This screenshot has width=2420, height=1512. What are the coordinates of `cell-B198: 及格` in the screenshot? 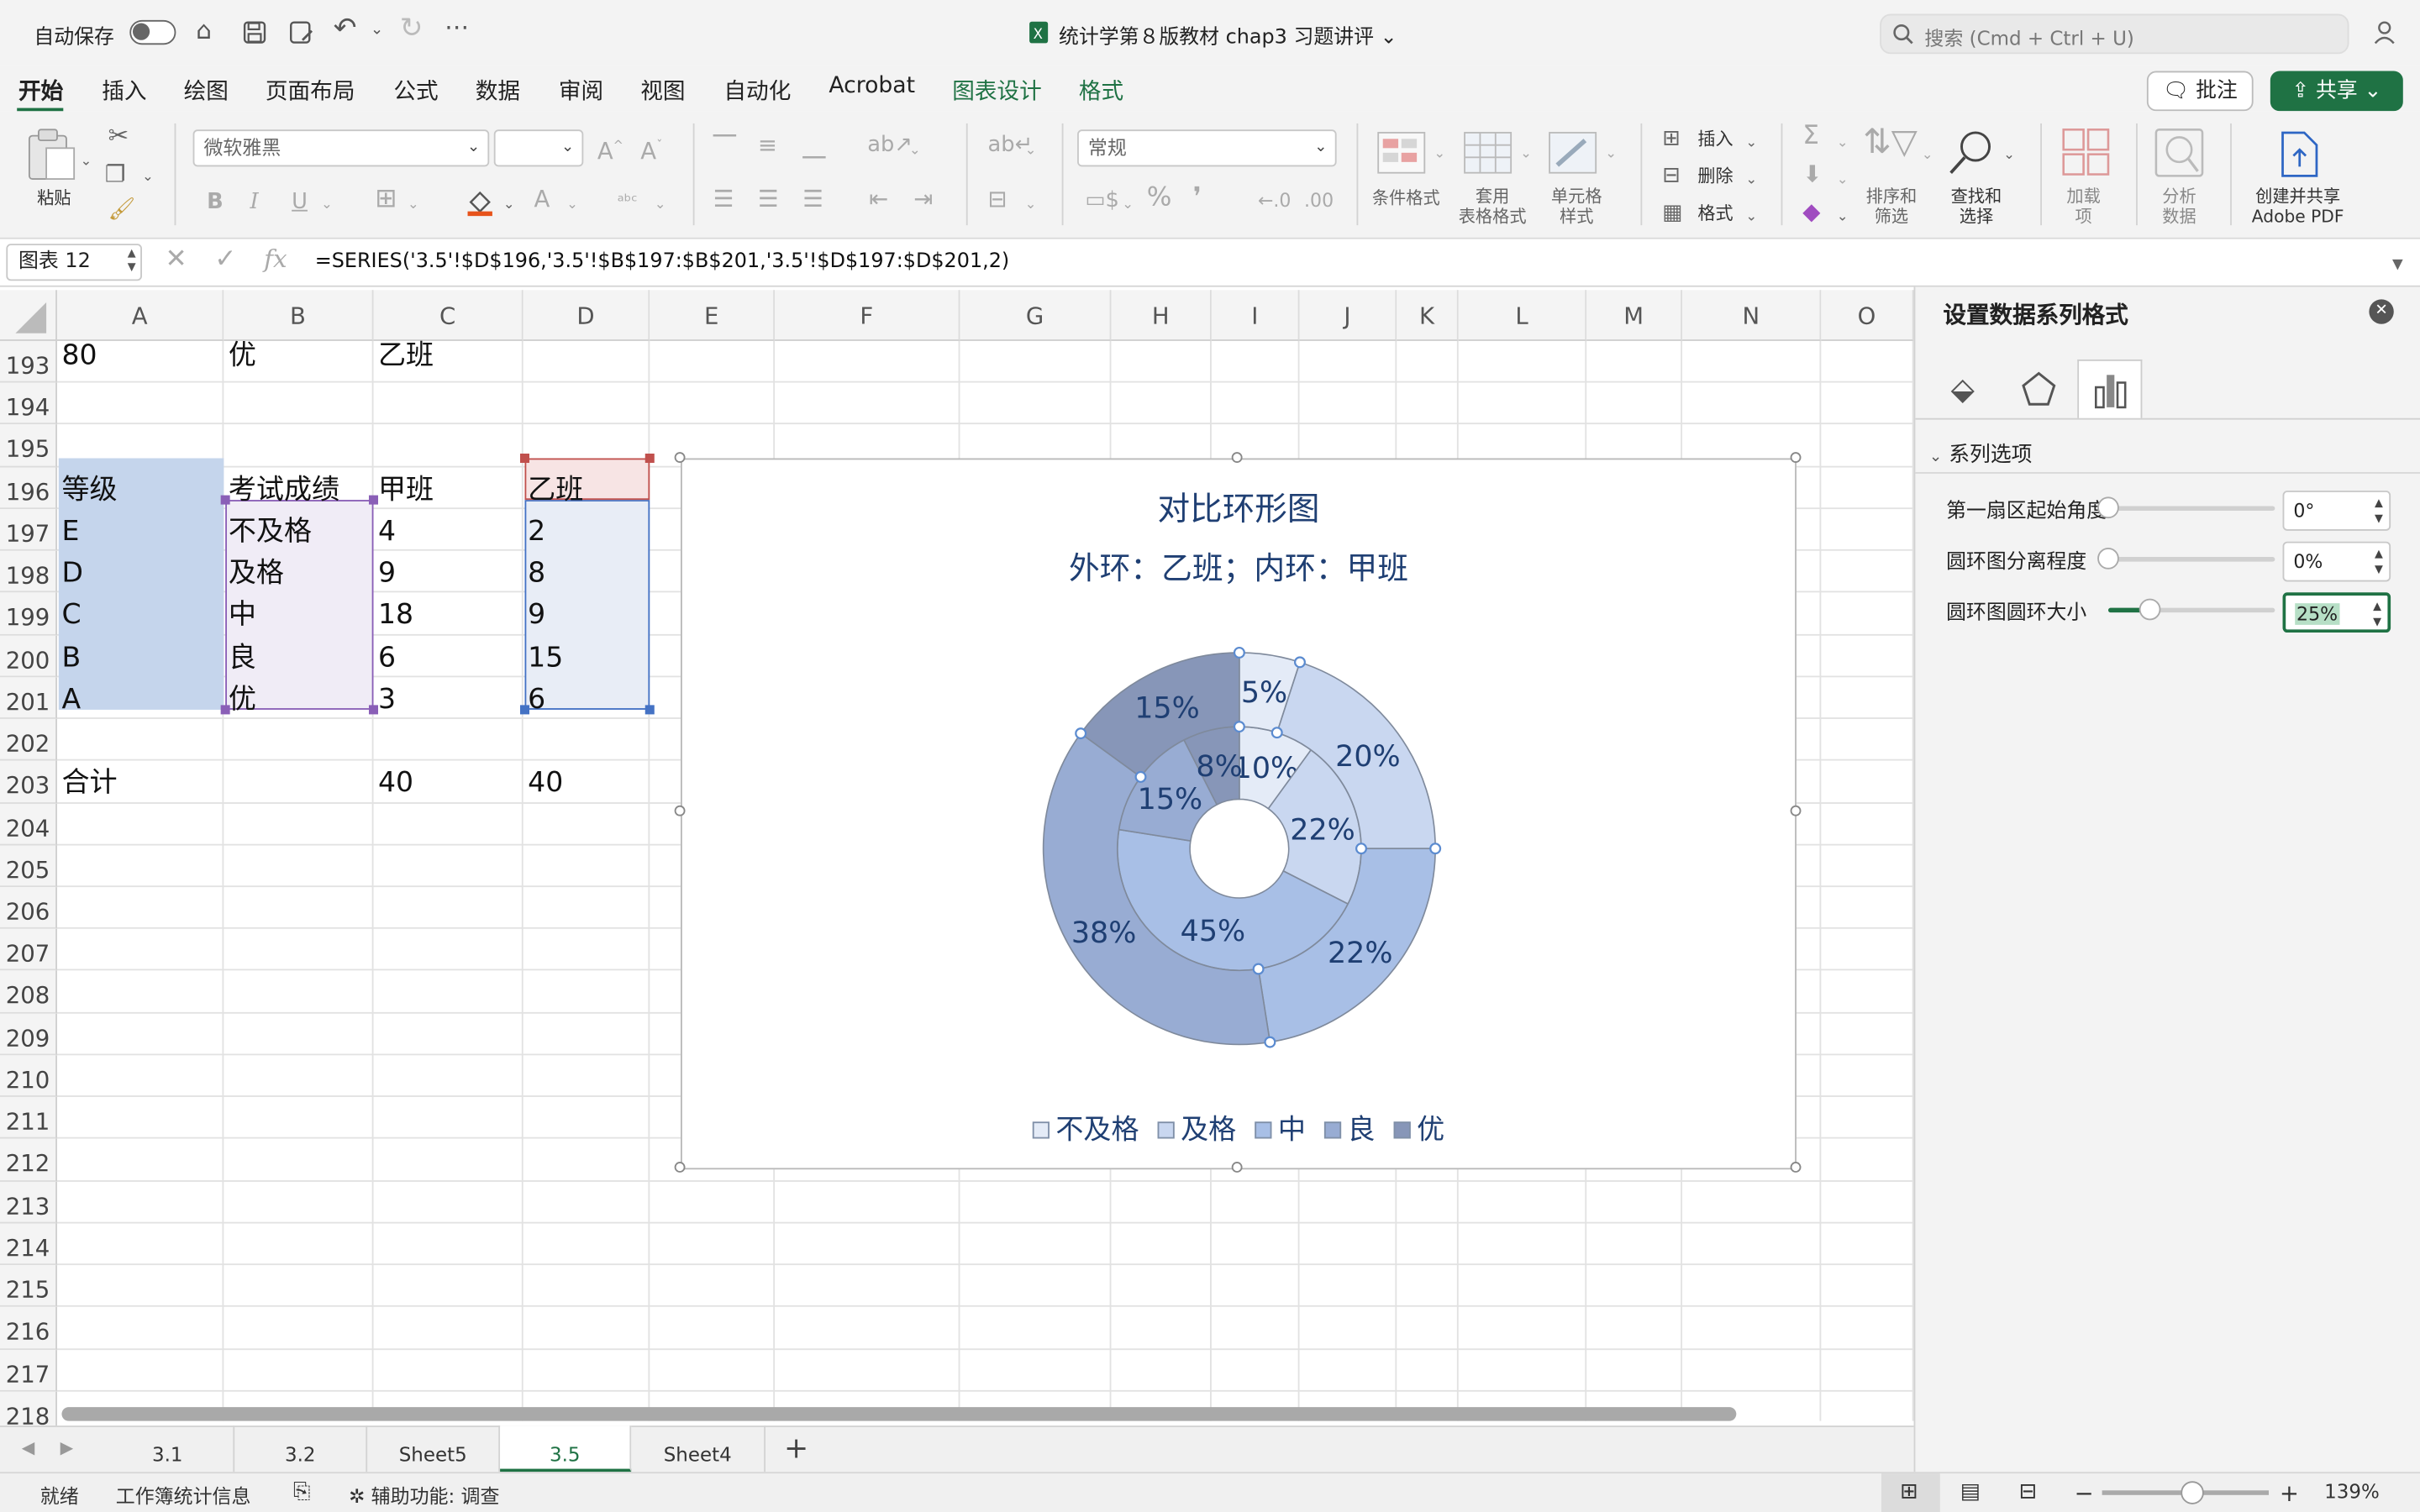 It's located at (254, 574).